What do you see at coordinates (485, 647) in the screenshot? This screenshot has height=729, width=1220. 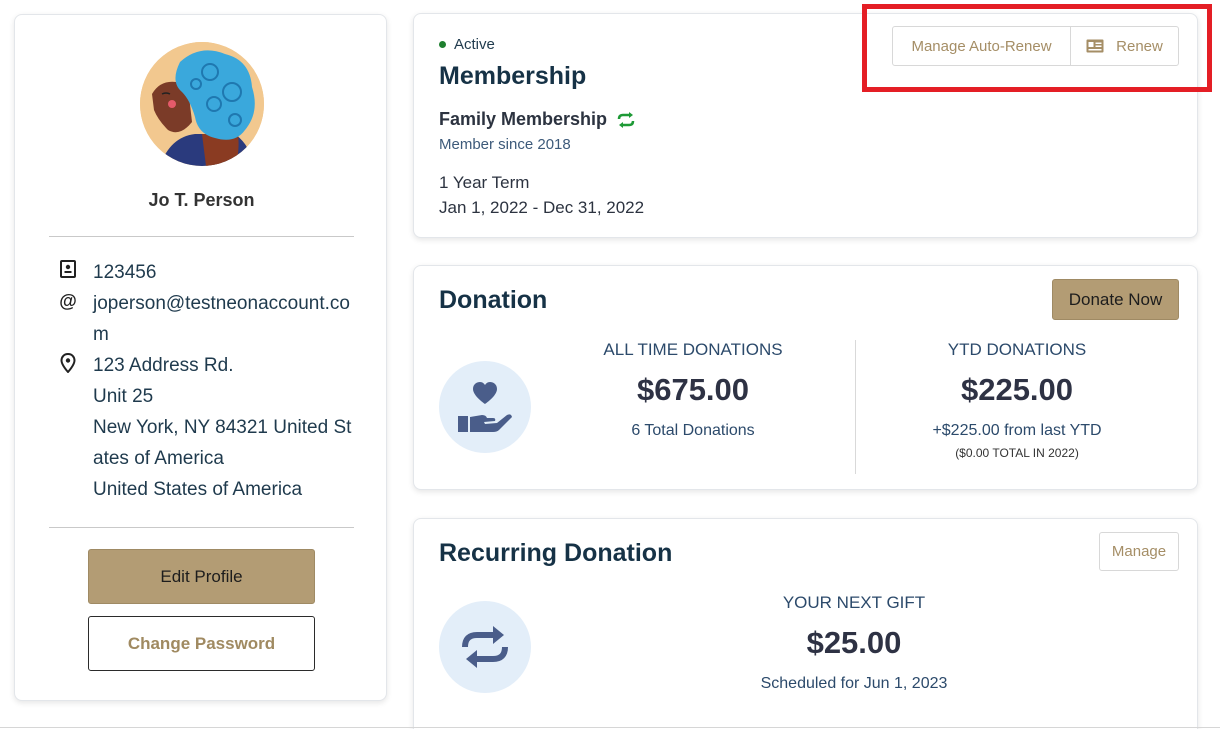 I see `repeat-icon` at bounding box center [485, 647].